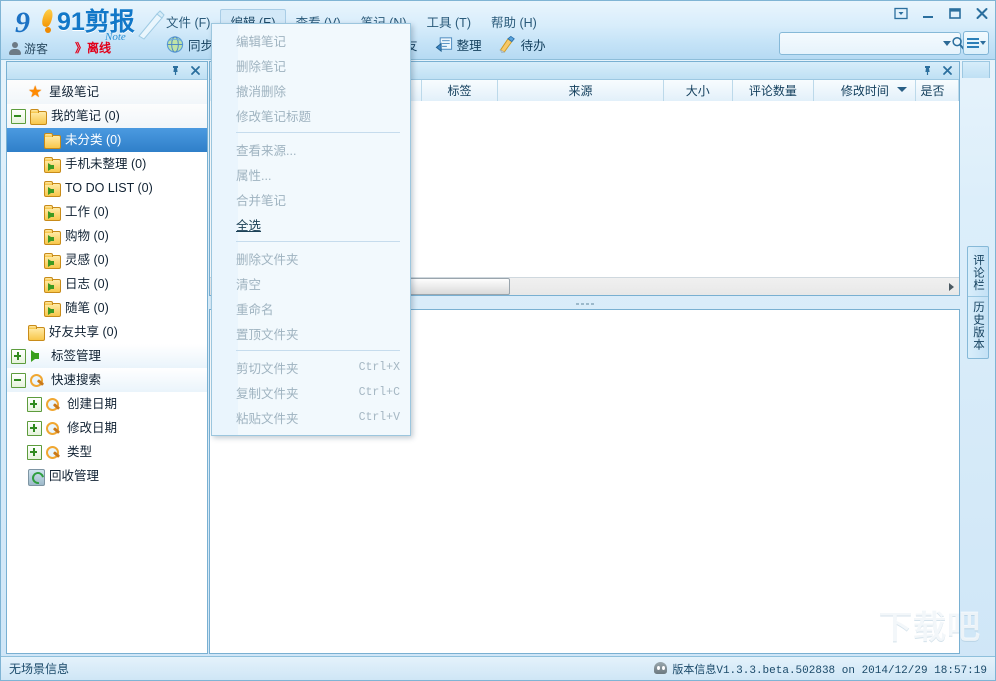 The height and width of the screenshot is (681, 996). Describe the element at coordinates (107, 284) in the screenshot. I see `tree-item-journal: 日志 (0)` at that location.